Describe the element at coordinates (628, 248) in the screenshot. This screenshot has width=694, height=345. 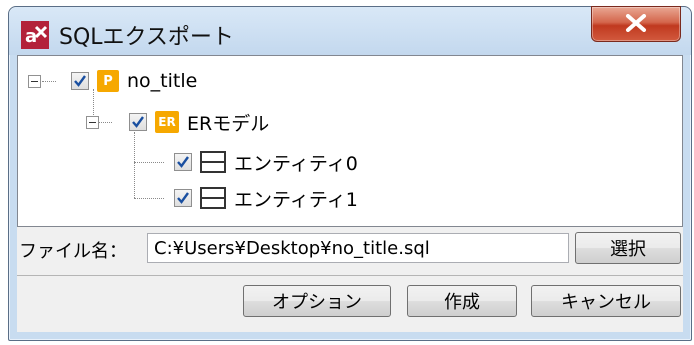
I see `select-file-button: 選択` at that location.